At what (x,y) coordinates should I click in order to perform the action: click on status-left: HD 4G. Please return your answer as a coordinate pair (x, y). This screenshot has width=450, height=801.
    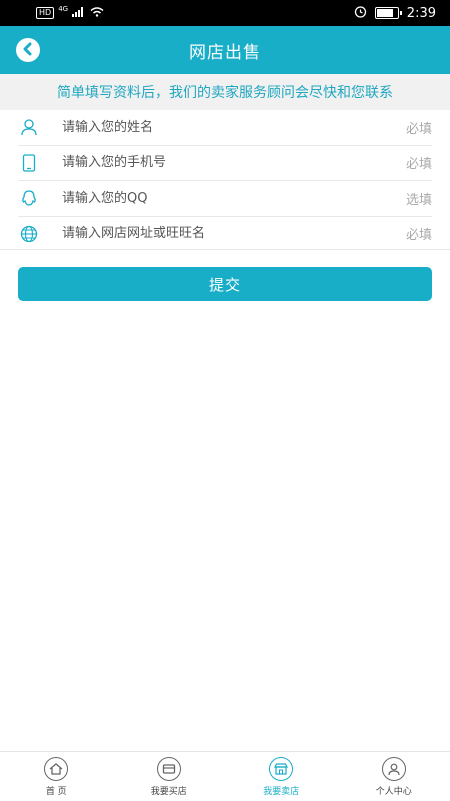
    Looking at the image, I should click on (70, 13).